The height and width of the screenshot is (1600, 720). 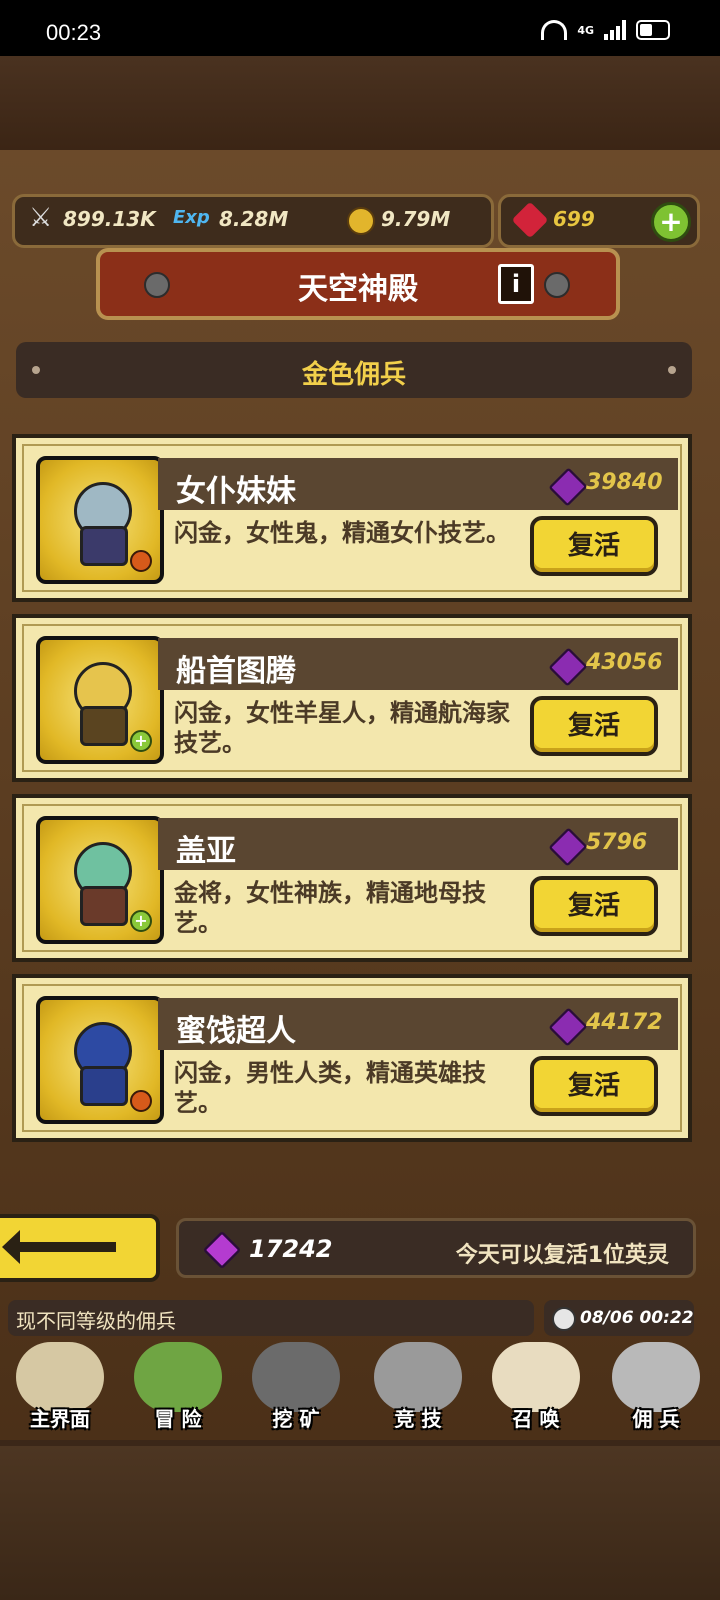 I want to click on exp-icon: Exp, so click(x=191, y=217).